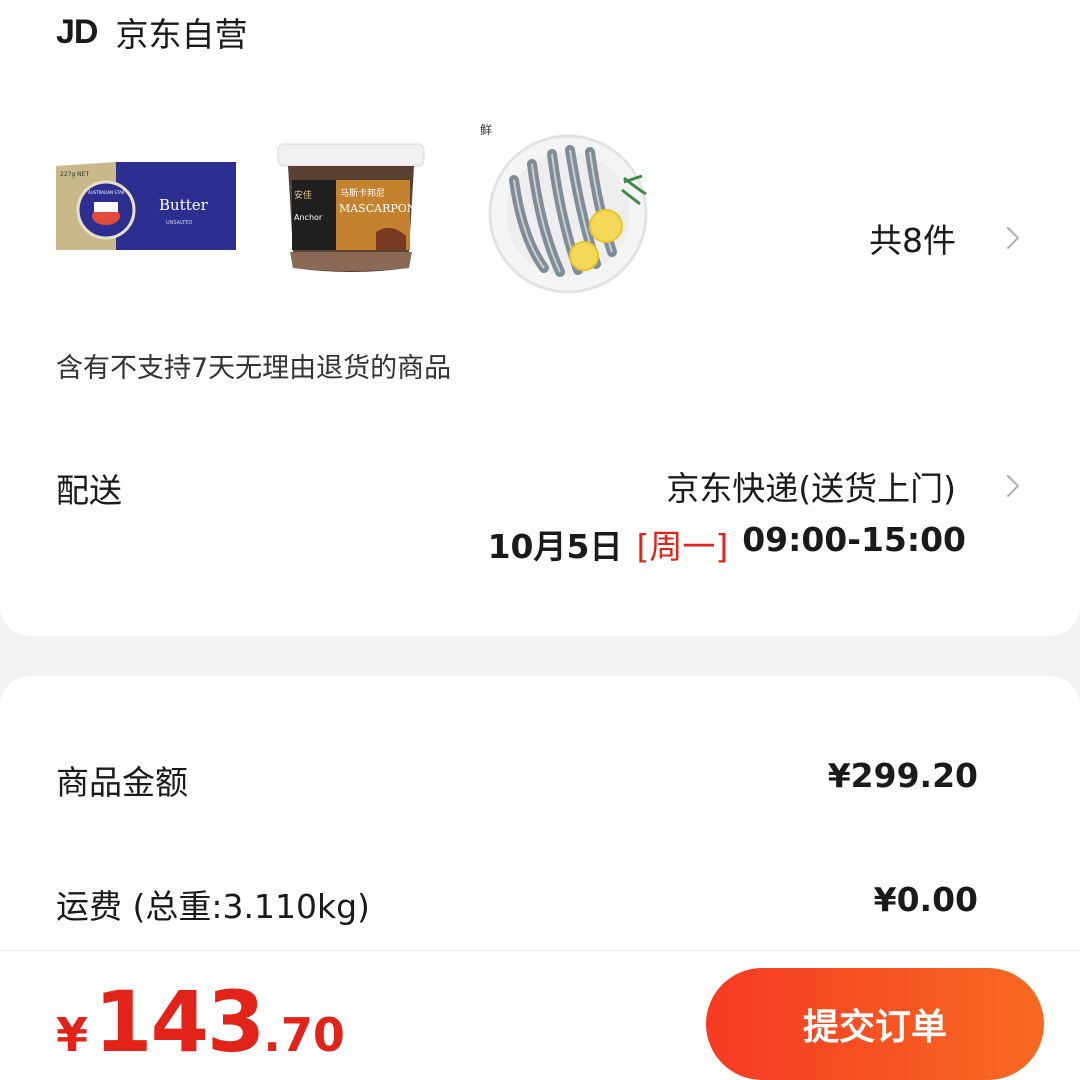 The width and height of the screenshot is (1080, 1080). I want to click on delivery-time: 10月5日 [周一] 09:00-15:00, so click(727, 544).